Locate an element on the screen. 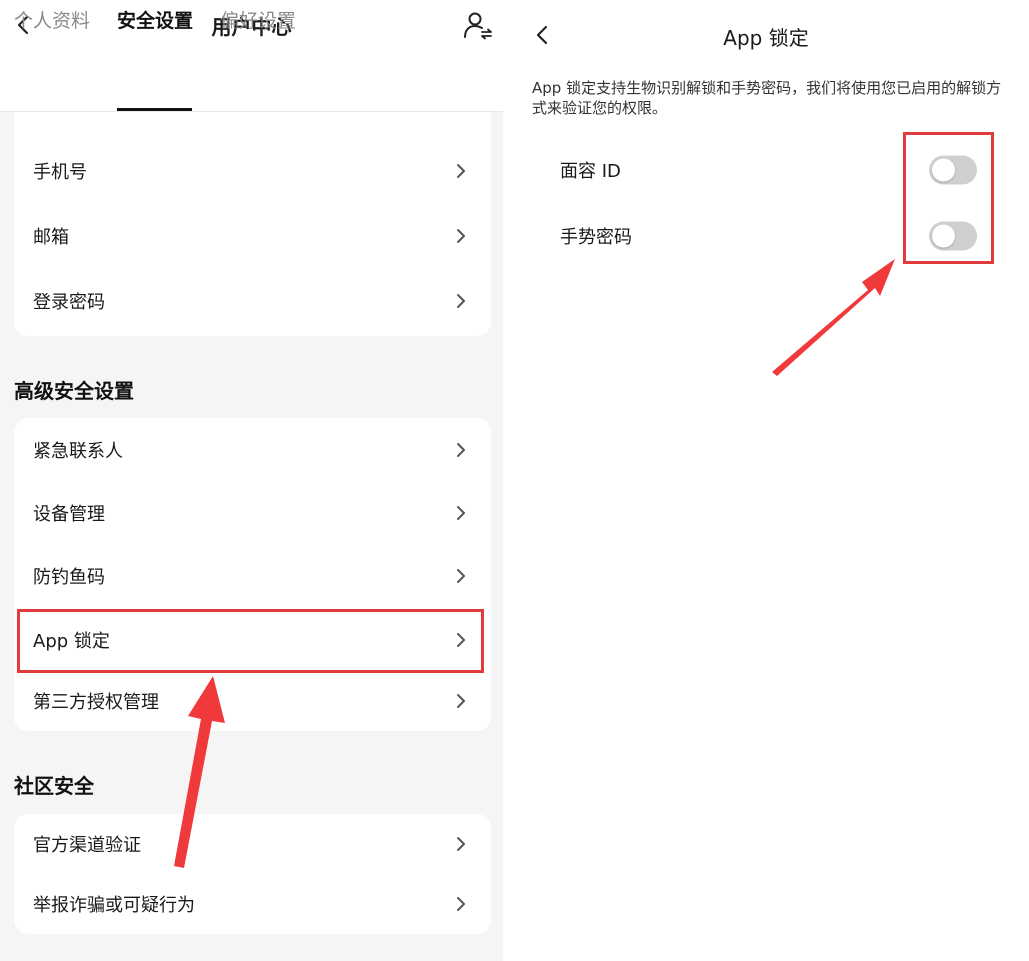  account-item-login-password: 登录密码 is located at coordinates (252, 301).